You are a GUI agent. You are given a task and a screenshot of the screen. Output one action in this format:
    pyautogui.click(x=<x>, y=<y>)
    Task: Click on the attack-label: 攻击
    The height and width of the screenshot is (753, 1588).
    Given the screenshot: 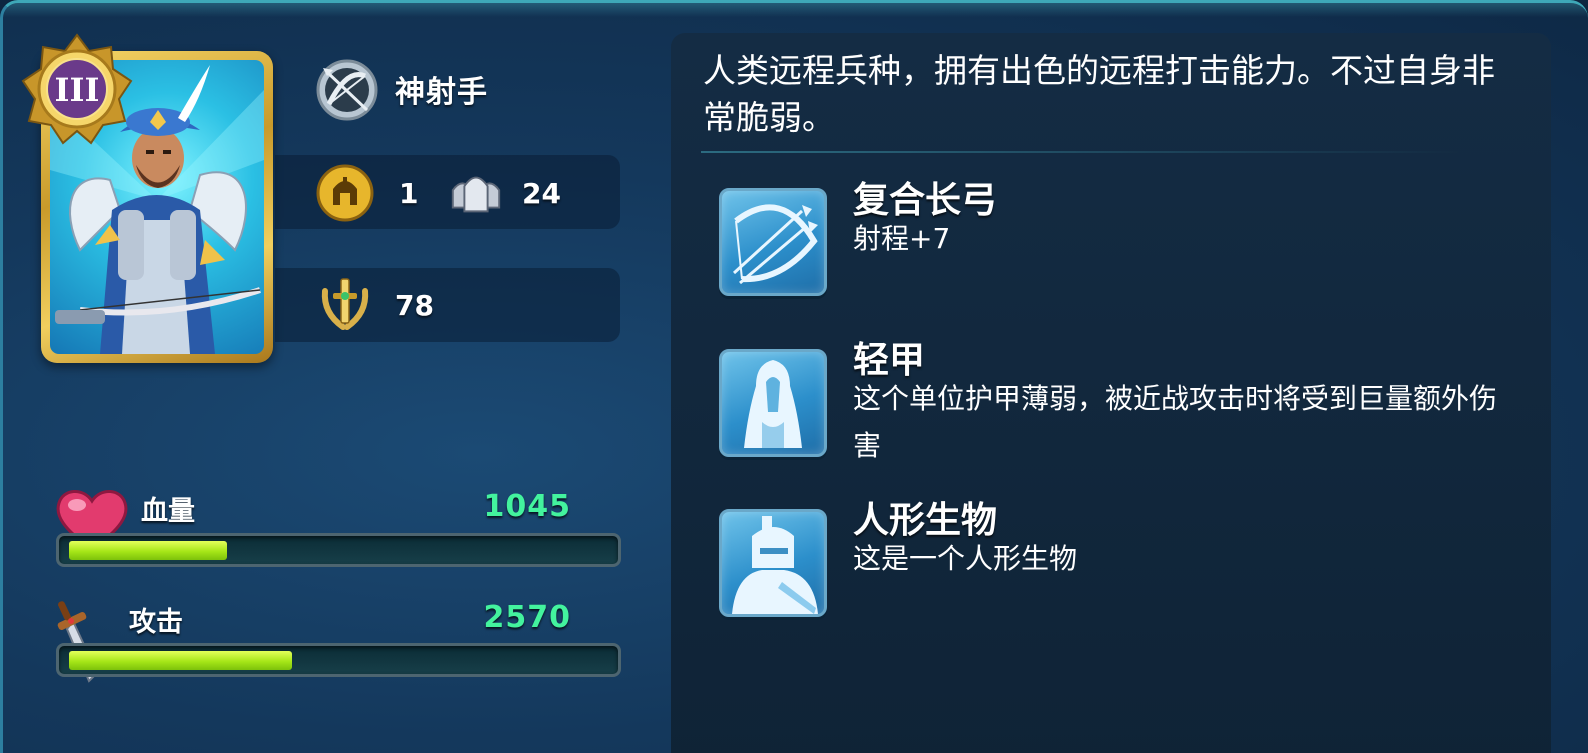 What is the action you would take?
    pyautogui.click(x=156, y=622)
    